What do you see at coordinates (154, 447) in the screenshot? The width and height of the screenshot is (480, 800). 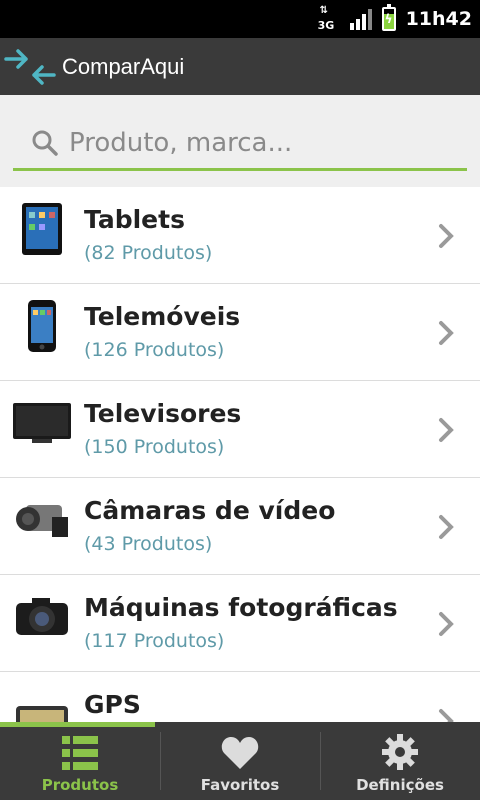 I see `category-count: (150 Produtos)` at bounding box center [154, 447].